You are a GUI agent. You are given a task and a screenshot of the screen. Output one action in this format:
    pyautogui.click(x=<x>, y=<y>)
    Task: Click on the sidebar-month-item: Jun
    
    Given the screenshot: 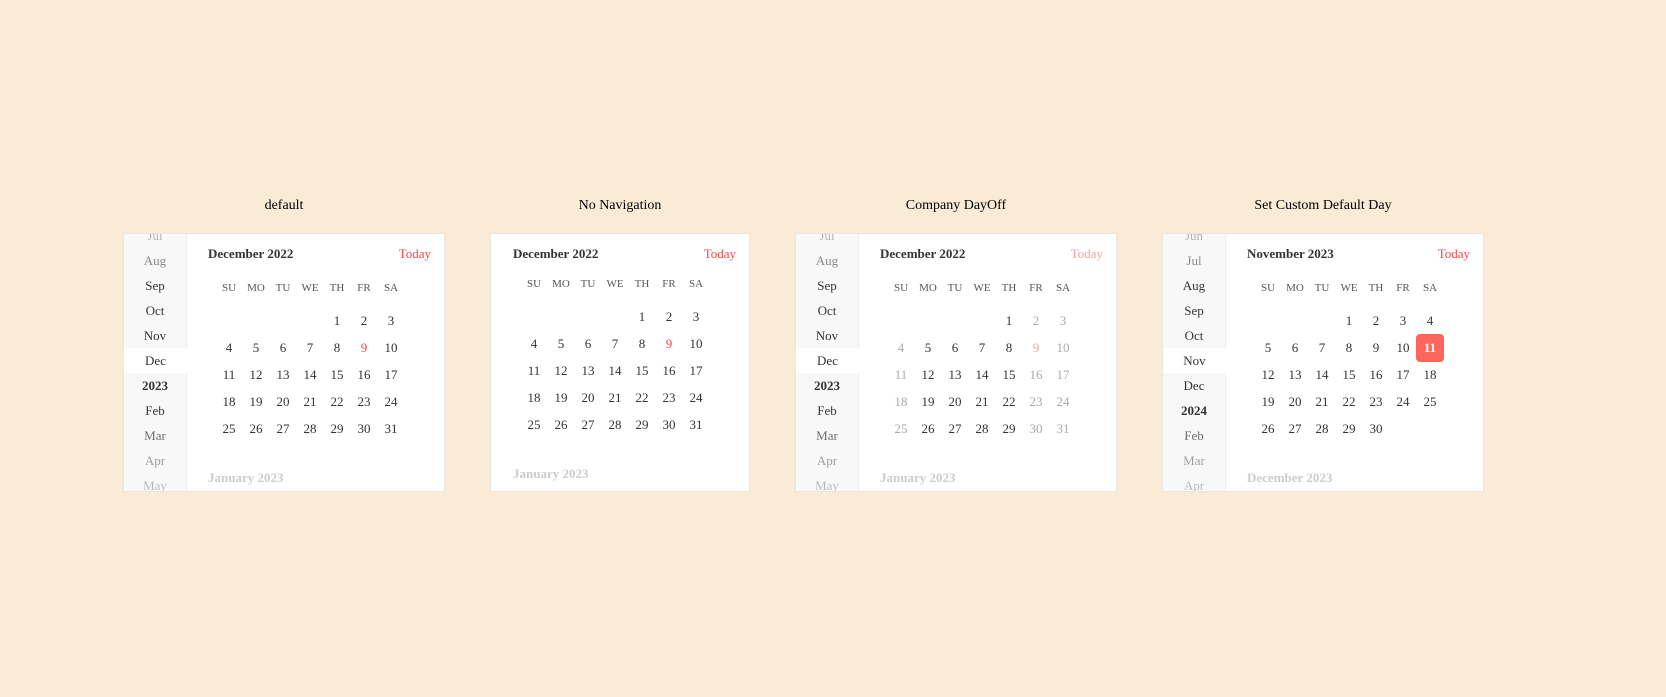 What is the action you would take?
    pyautogui.click(x=1194, y=241)
    